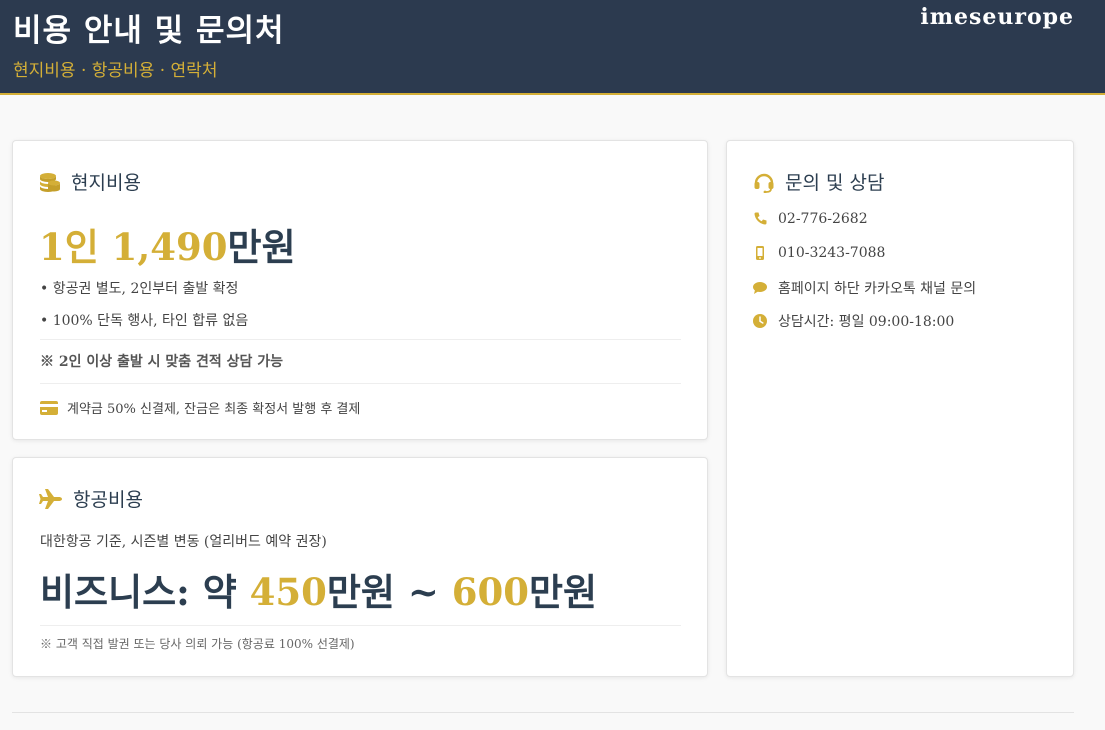 This screenshot has height=730, width=1105. What do you see at coordinates (139, 289) in the screenshot?
I see `local-cost-bullet-1: • 항공권 별도, 2인부터 출발 확정` at bounding box center [139, 289].